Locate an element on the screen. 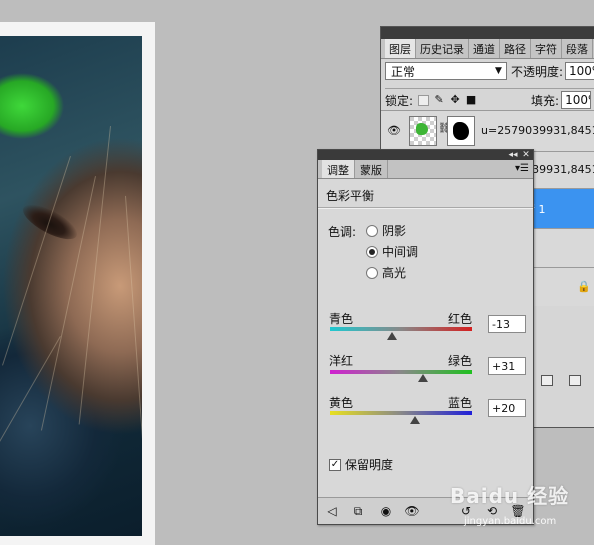  back-arrow-icon: ◁ is located at coordinates (332, 511).